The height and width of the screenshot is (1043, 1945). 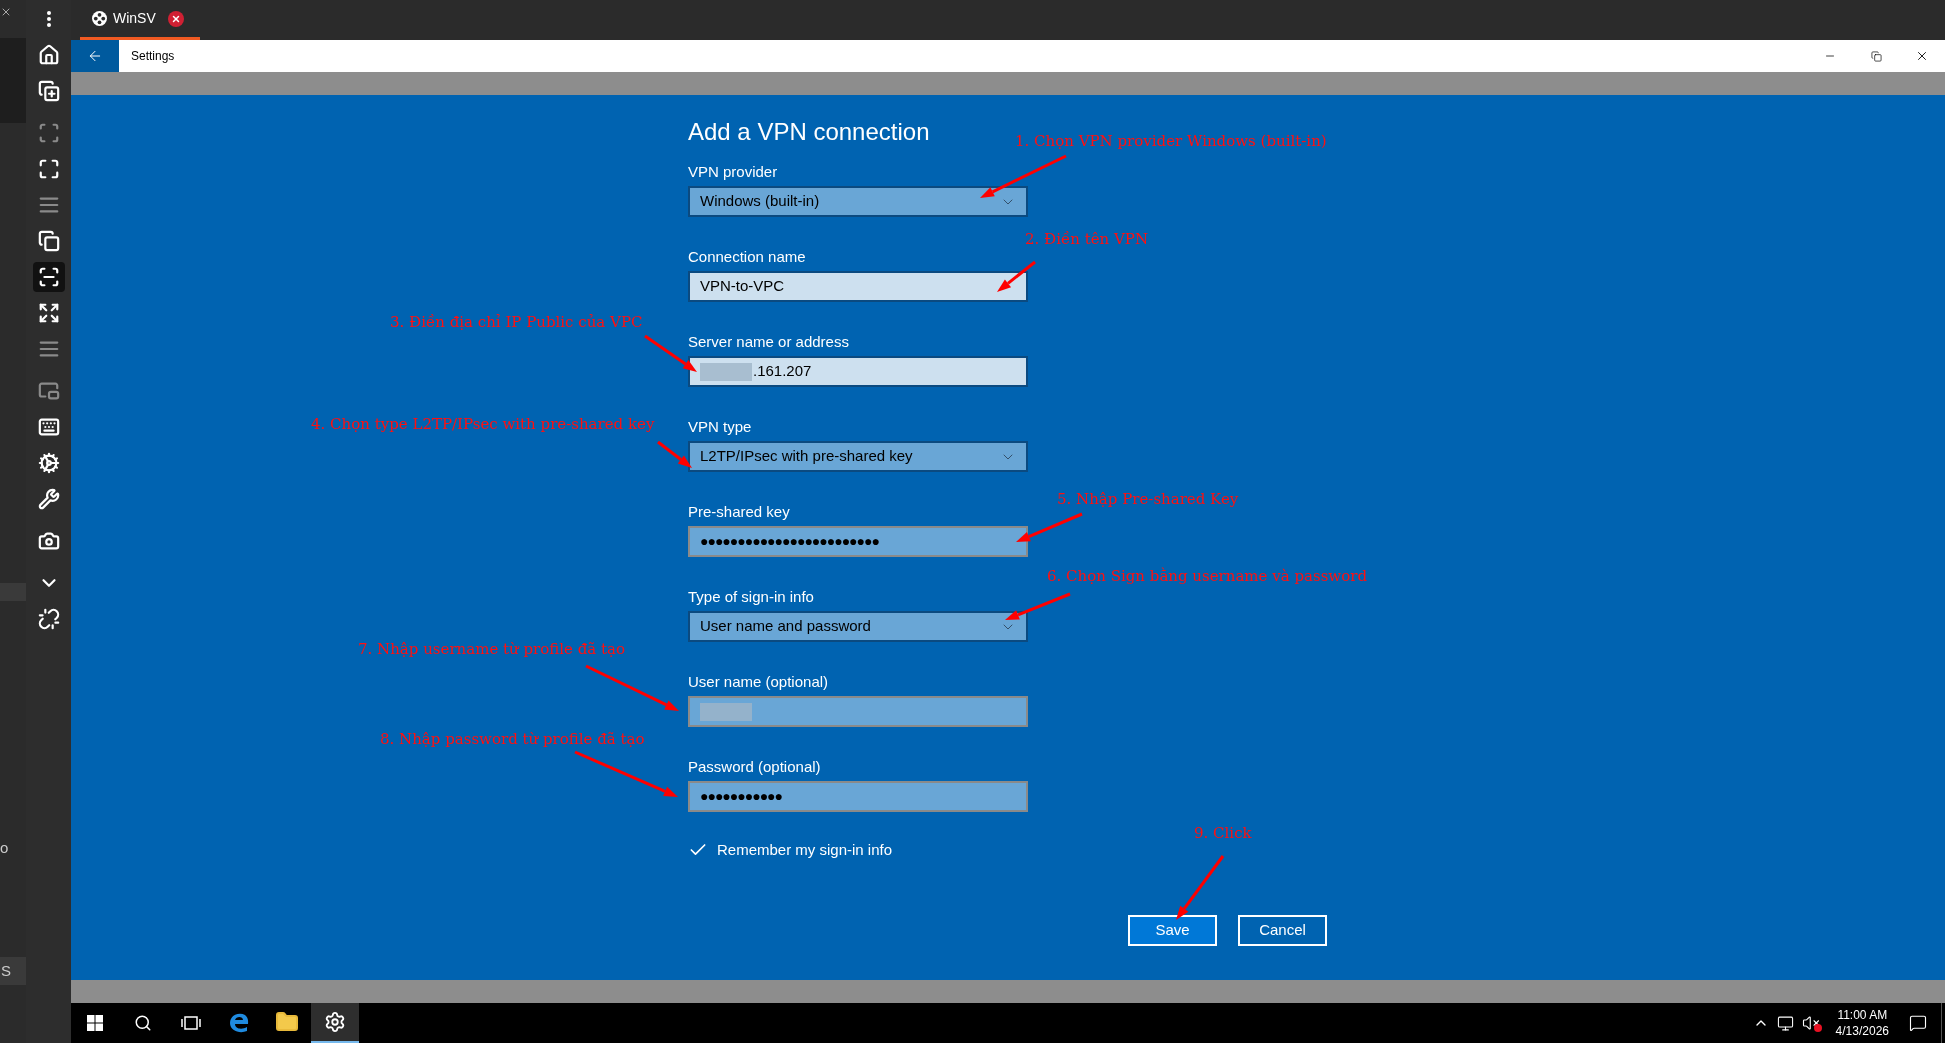 What do you see at coordinates (48, 241) in the screenshot?
I see `windows-icon` at bounding box center [48, 241].